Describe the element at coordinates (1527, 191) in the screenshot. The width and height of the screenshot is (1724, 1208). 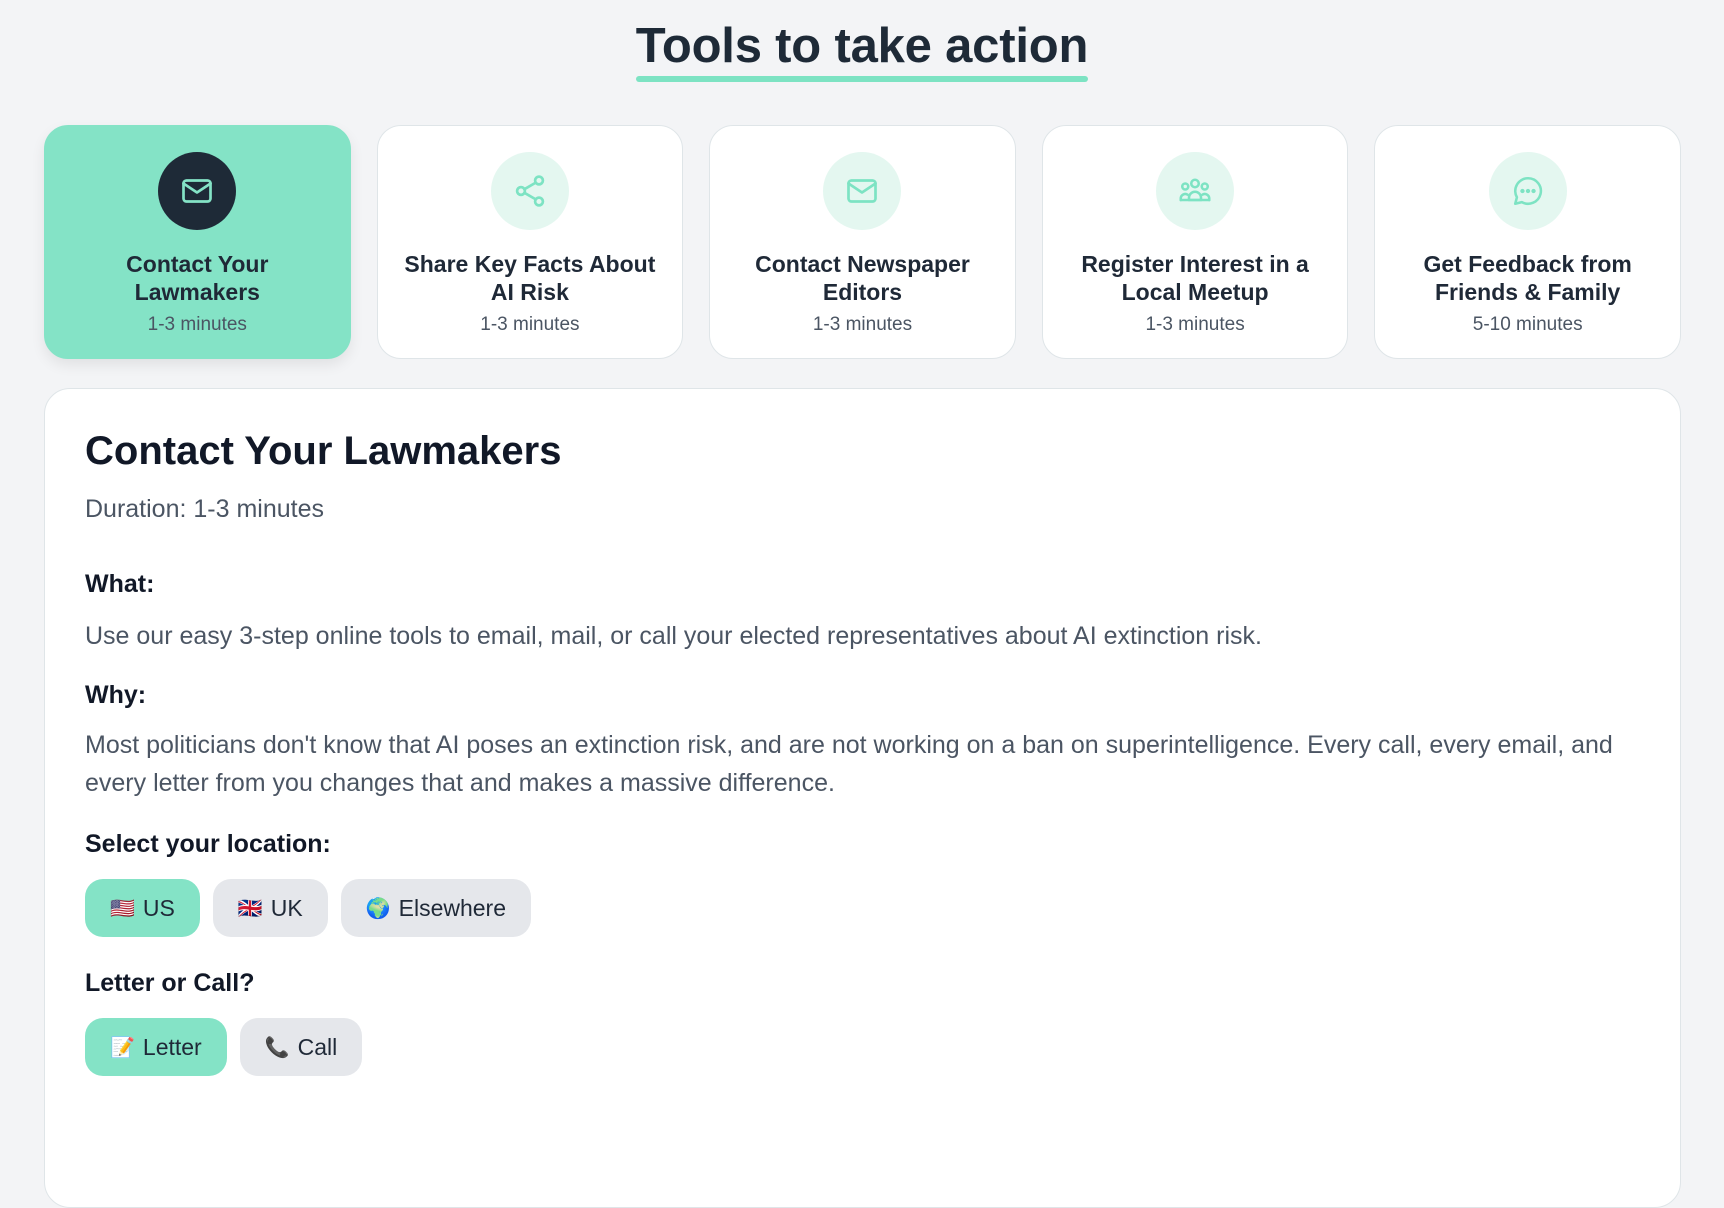
I see `chat-bubble-icon` at that location.